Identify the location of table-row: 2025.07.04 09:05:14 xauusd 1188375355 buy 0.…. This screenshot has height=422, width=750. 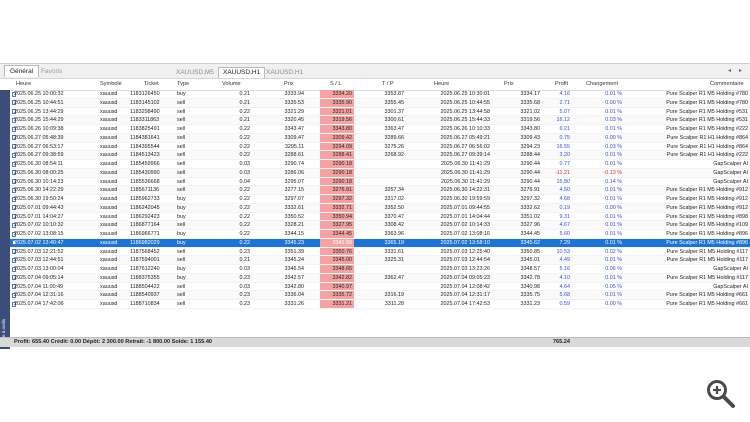
(380, 278).